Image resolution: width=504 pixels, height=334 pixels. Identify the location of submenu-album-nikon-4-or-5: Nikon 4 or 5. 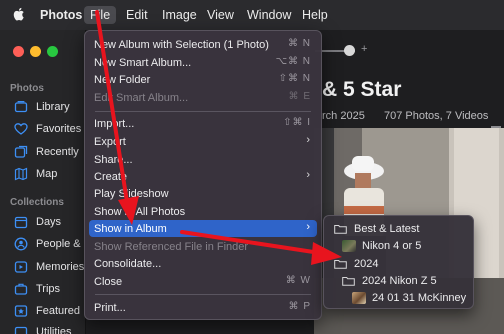
(381, 246).